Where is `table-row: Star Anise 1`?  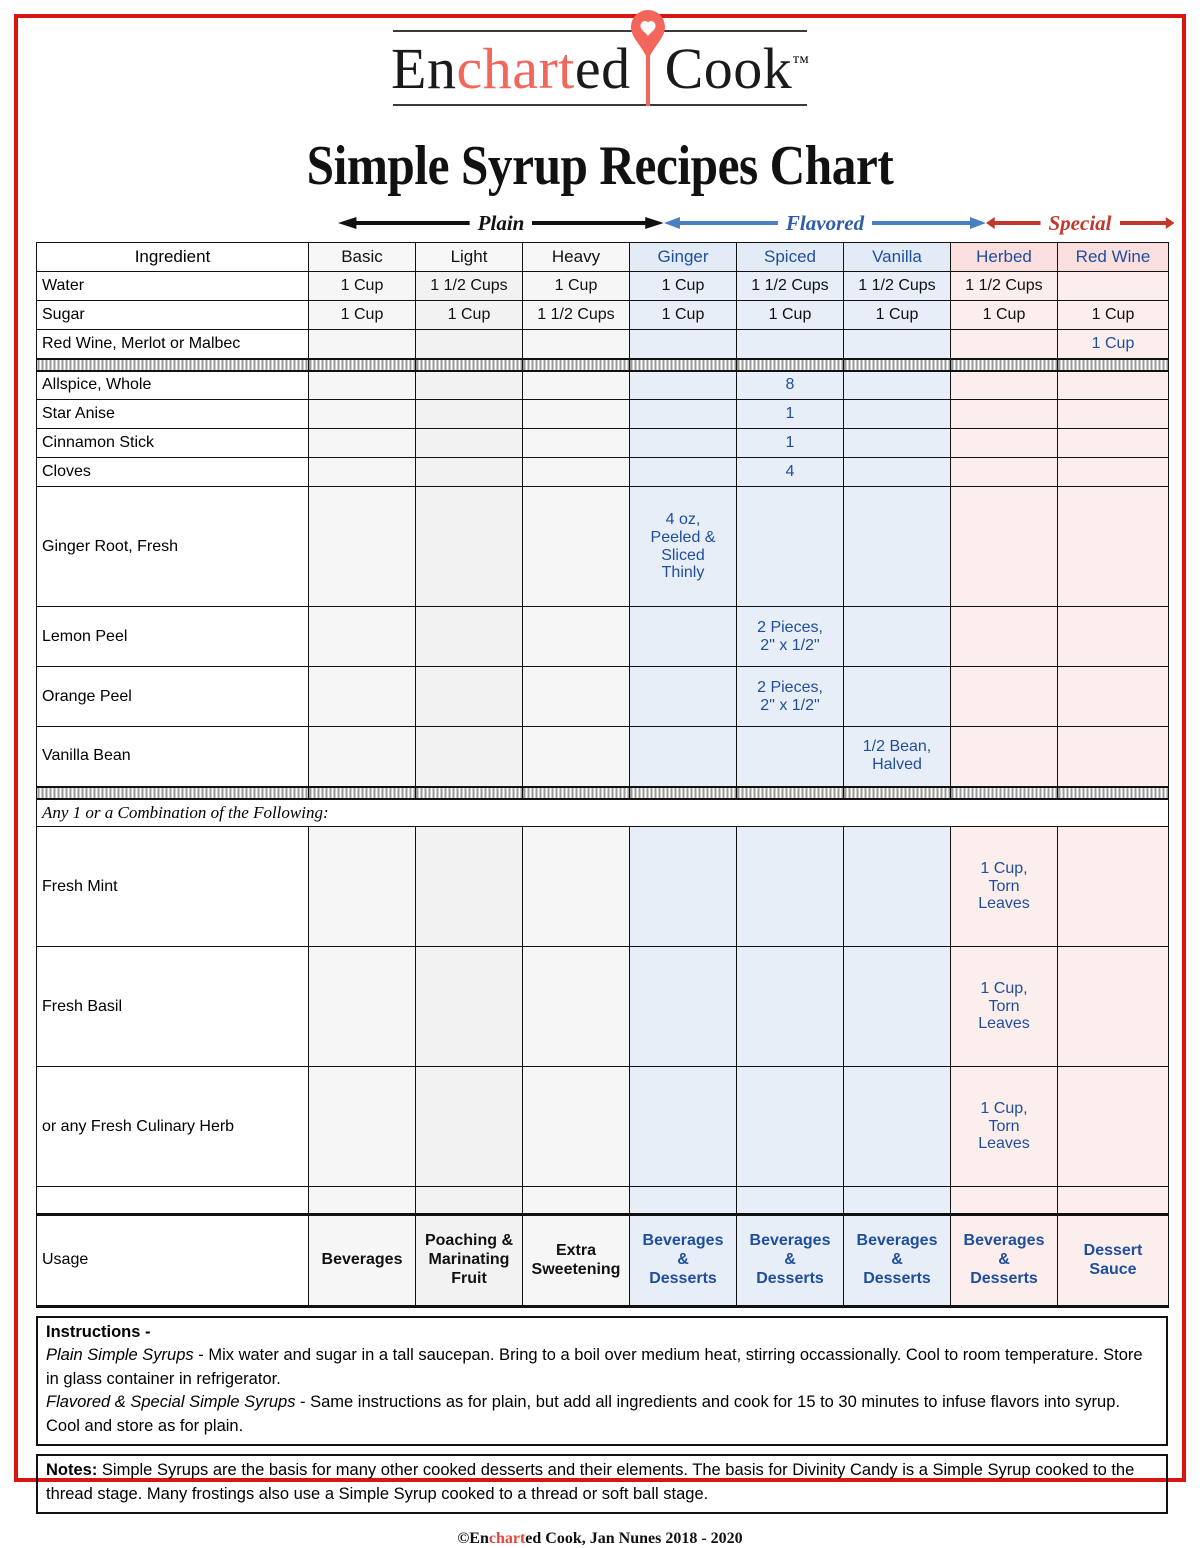
table-row: Star Anise 1 is located at coordinates (602, 414).